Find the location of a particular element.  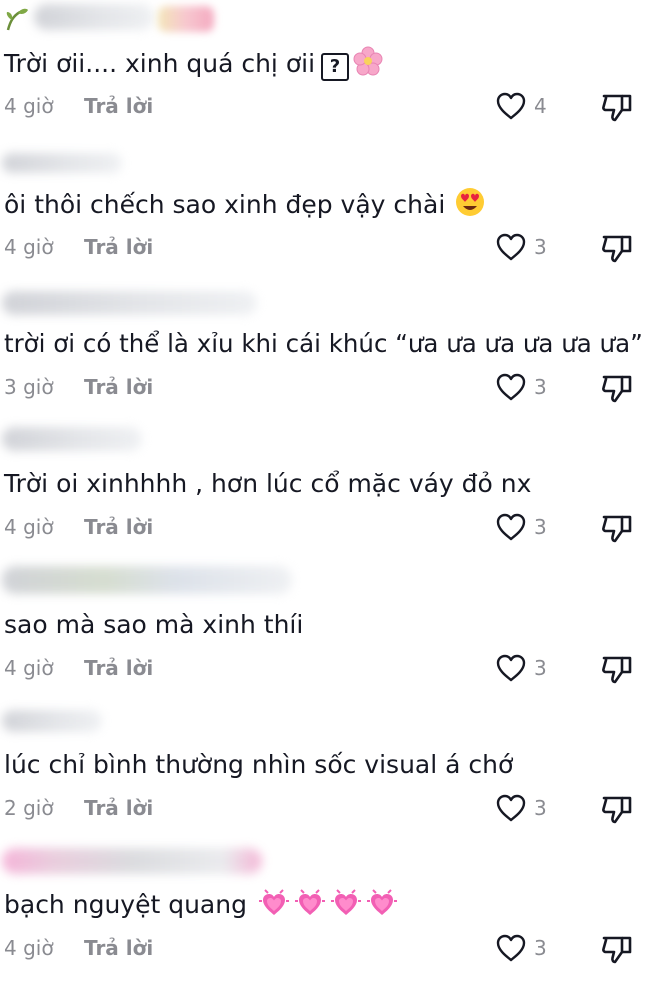

comment-text: bạch nguyệt quang is located at coordinates (200, 907).